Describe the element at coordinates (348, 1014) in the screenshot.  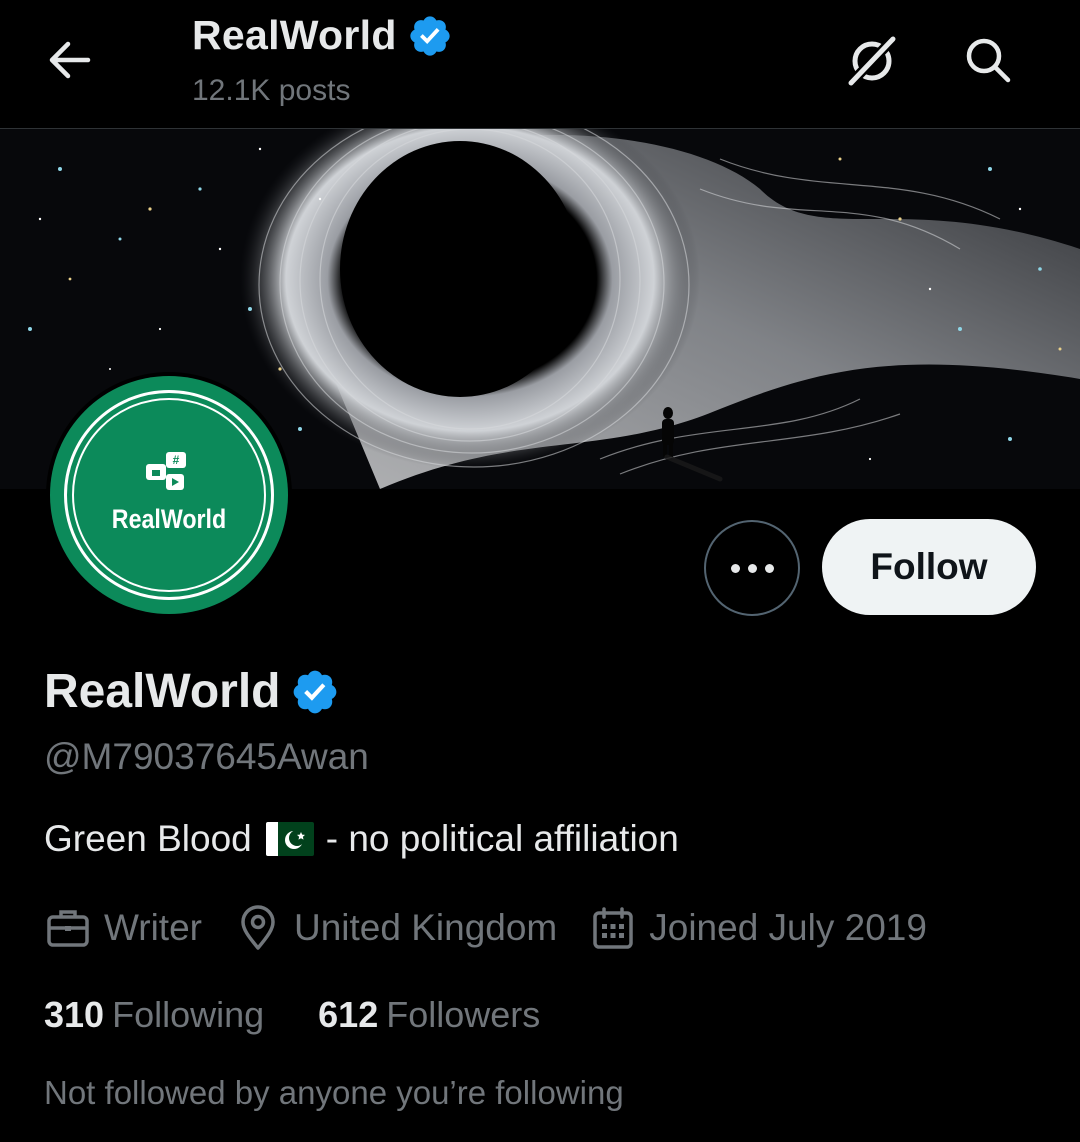
I see `followers-count: 612` at that location.